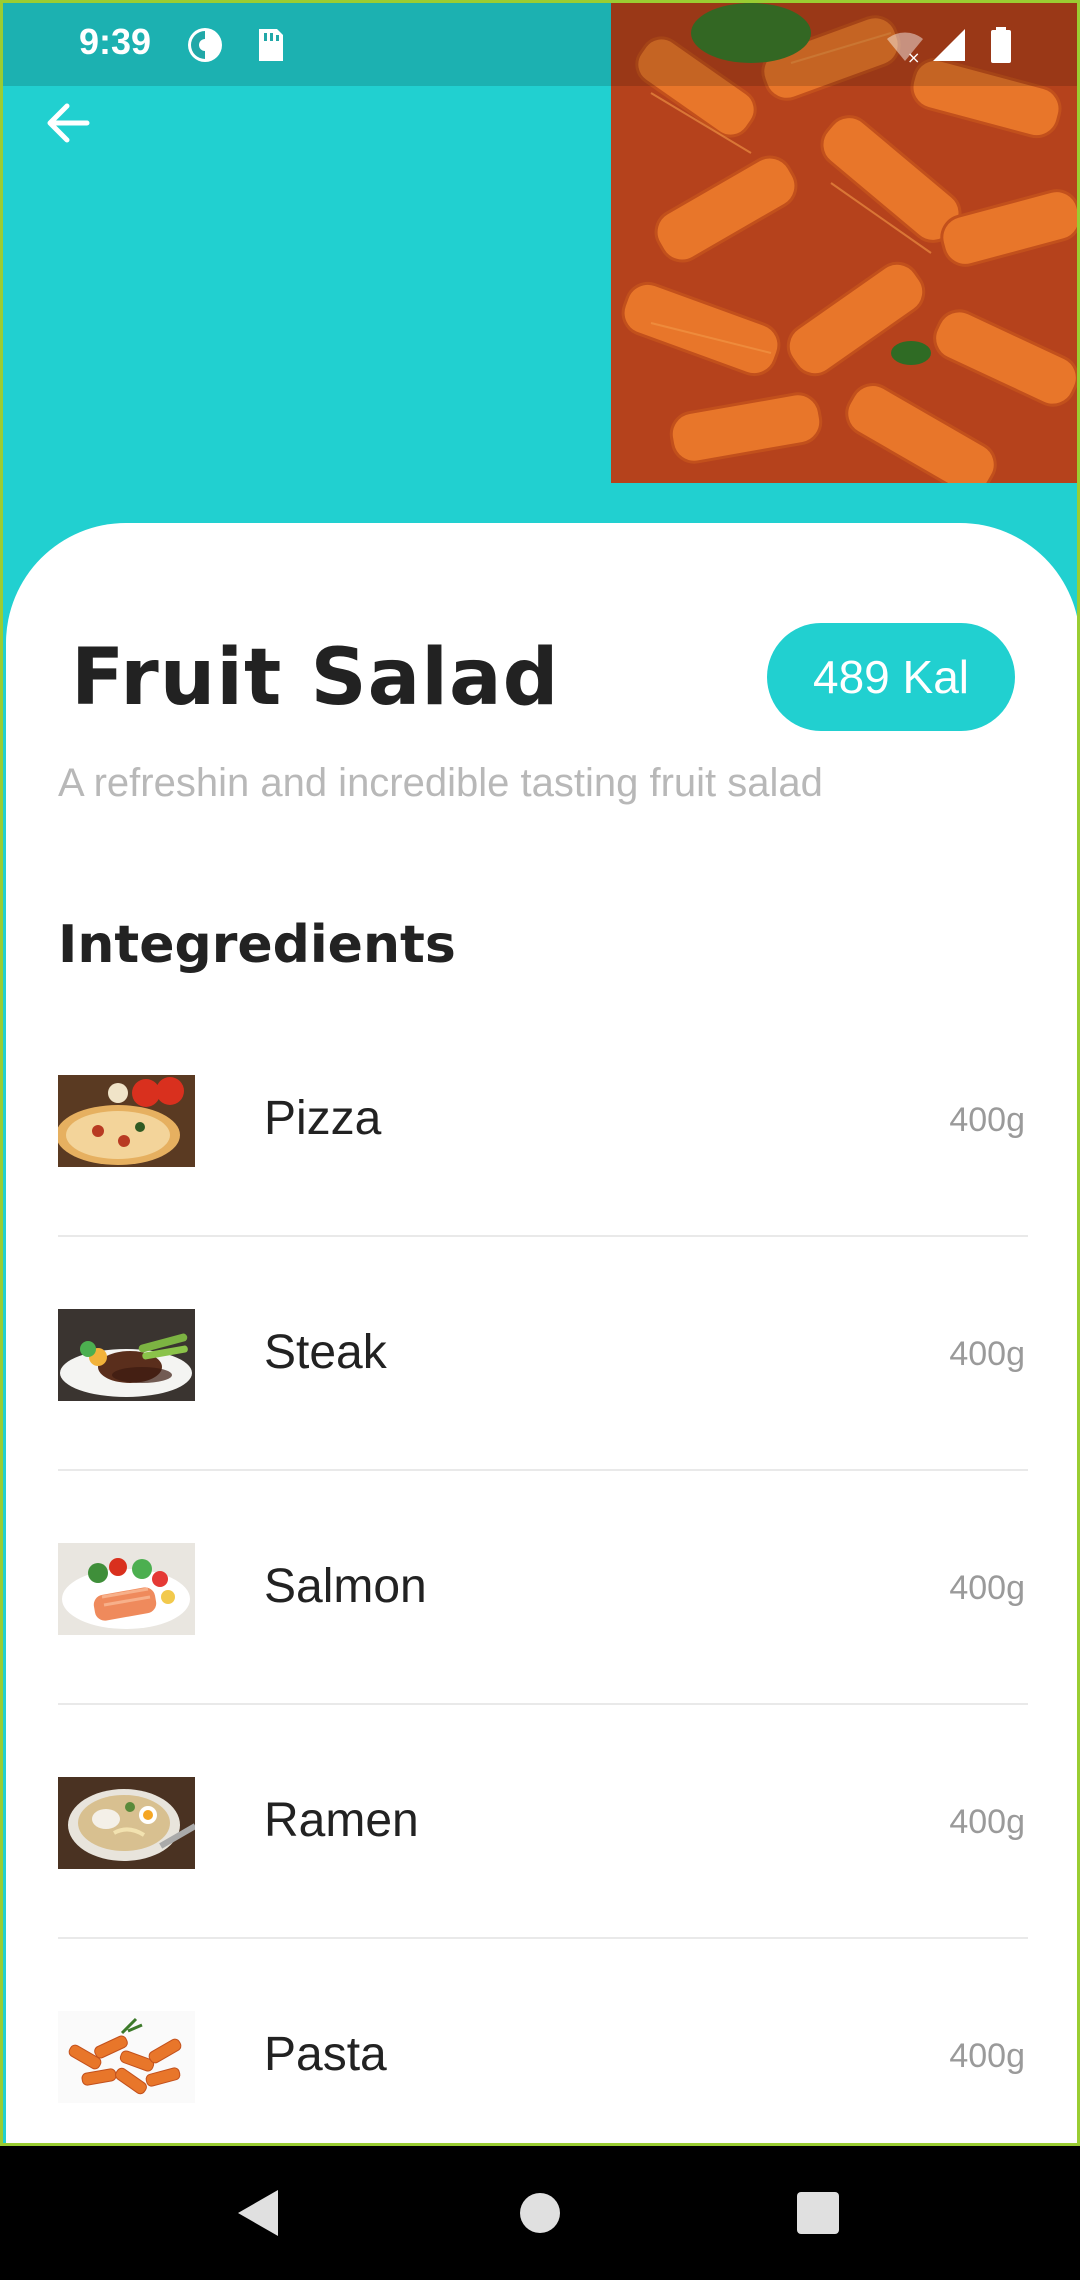 The height and width of the screenshot is (2280, 1080). Describe the element at coordinates (126, 1589) in the screenshot. I see `salmon-photo-icon` at that location.